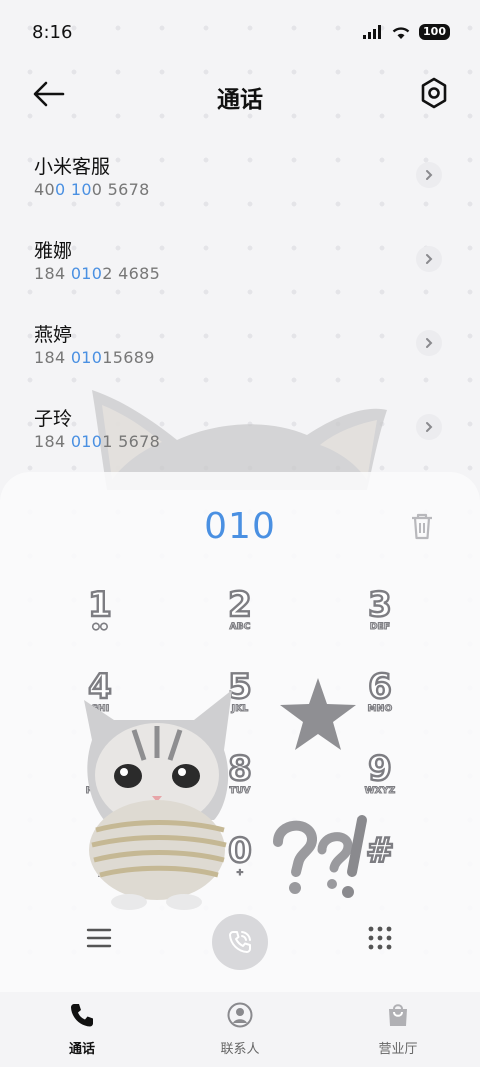 This screenshot has height=1067, width=480. What do you see at coordinates (372, 32) in the screenshot?
I see `signal-icon` at bounding box center [372, 32].